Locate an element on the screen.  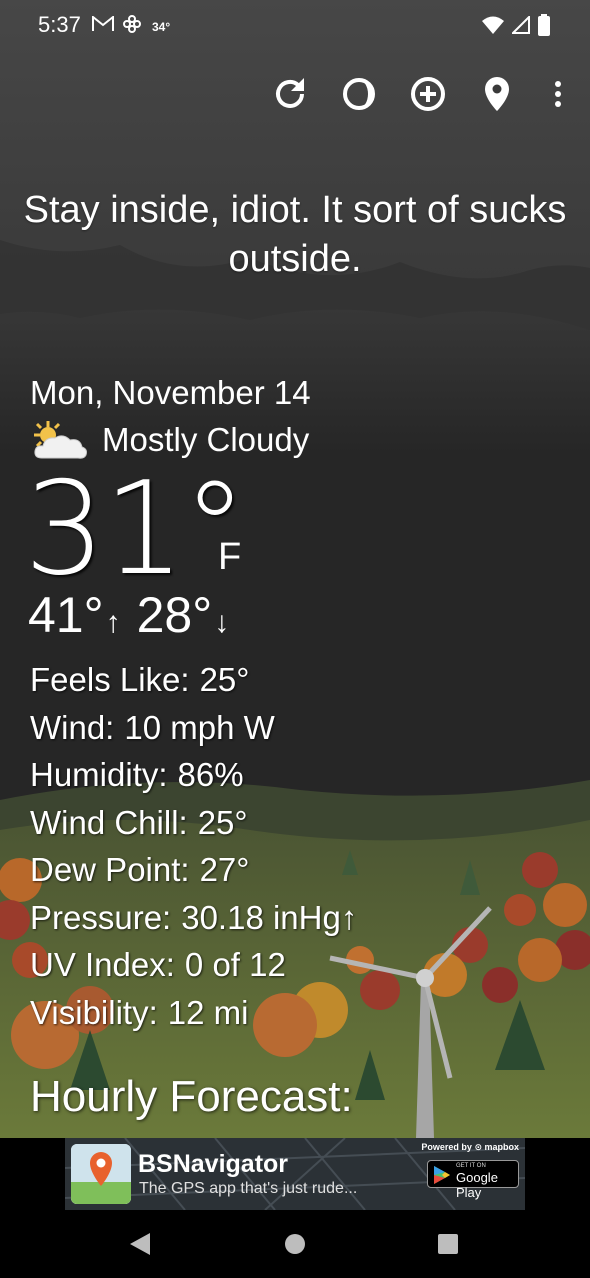
wifi-icon is located at coordinates (493, 27).